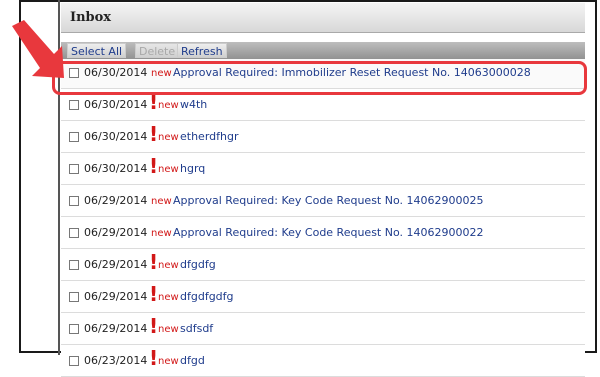  I want to click on list-item: 06/29/2014! new dfgdfg, so click(323, 266).